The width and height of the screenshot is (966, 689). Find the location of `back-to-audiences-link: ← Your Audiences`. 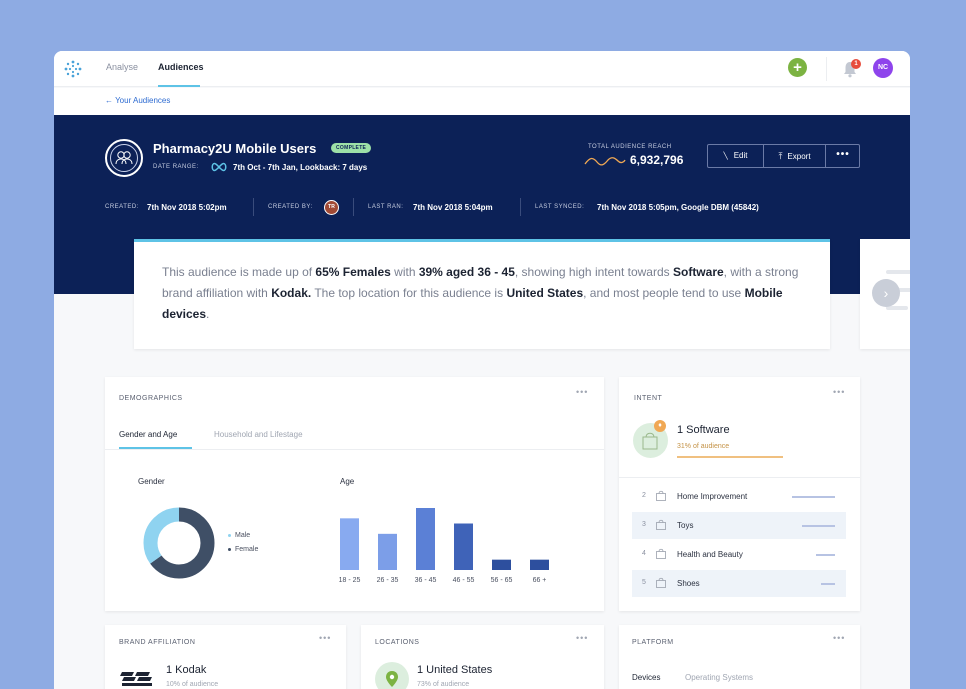

back-to-audiences-link: ← Your Audiences is located at coordinates (137, 100).